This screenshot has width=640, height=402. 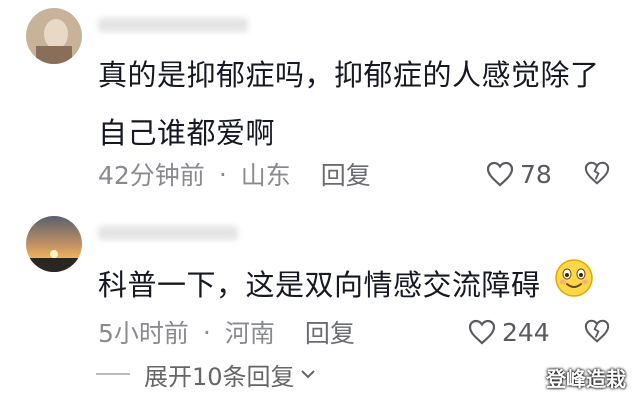 What do you see at coordinates (574, 287) in the screenshot?
I see `smile-emoji-icon` at bounding box center [574, 287].